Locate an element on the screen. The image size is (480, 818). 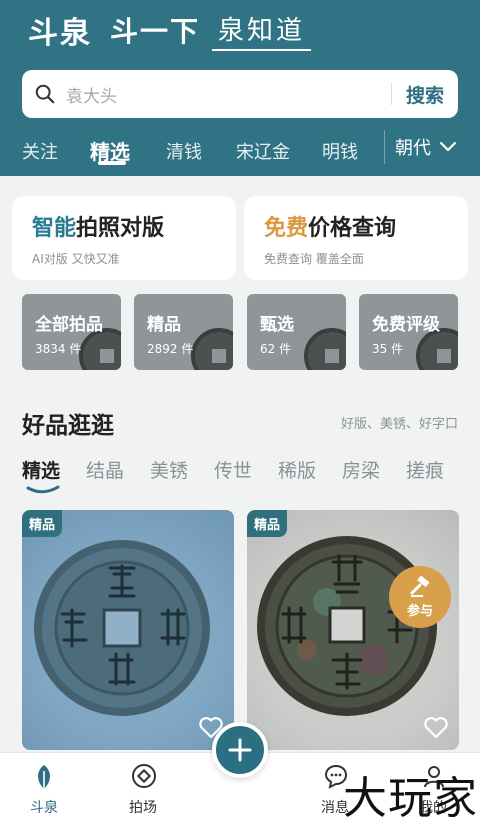
tab-song-liao-jin: 宋辽金 is located at coordinates (263, 151).